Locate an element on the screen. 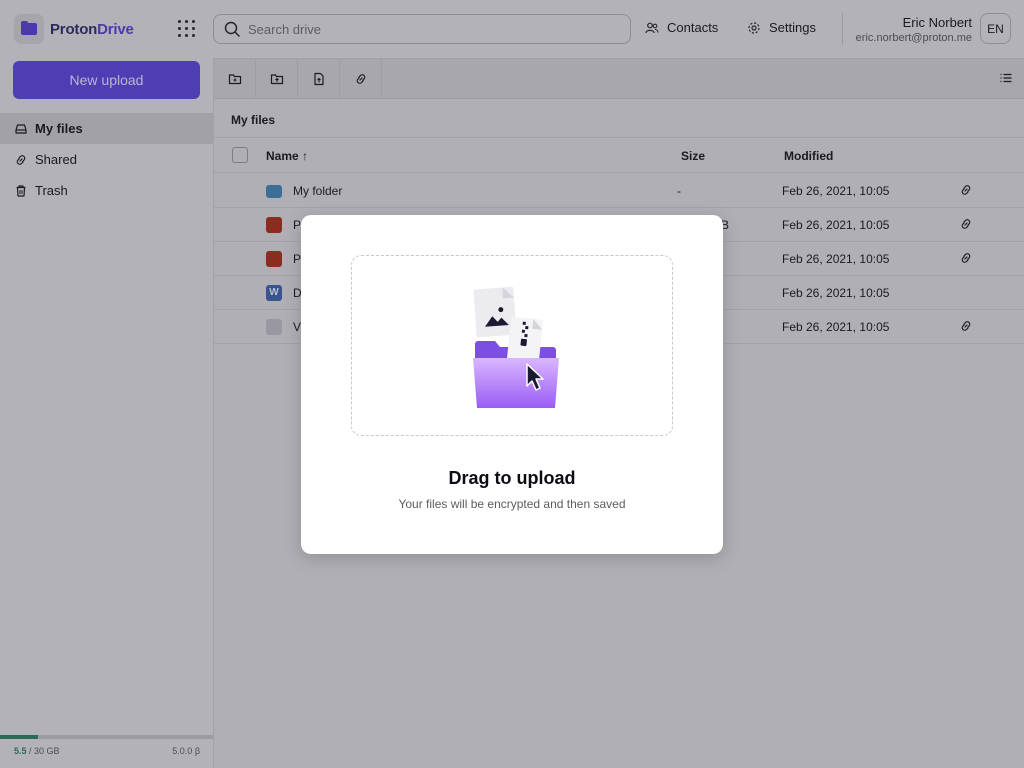 This screenshot has height=768, width=1024. share-link-icon is located at coordinates (360, 79).